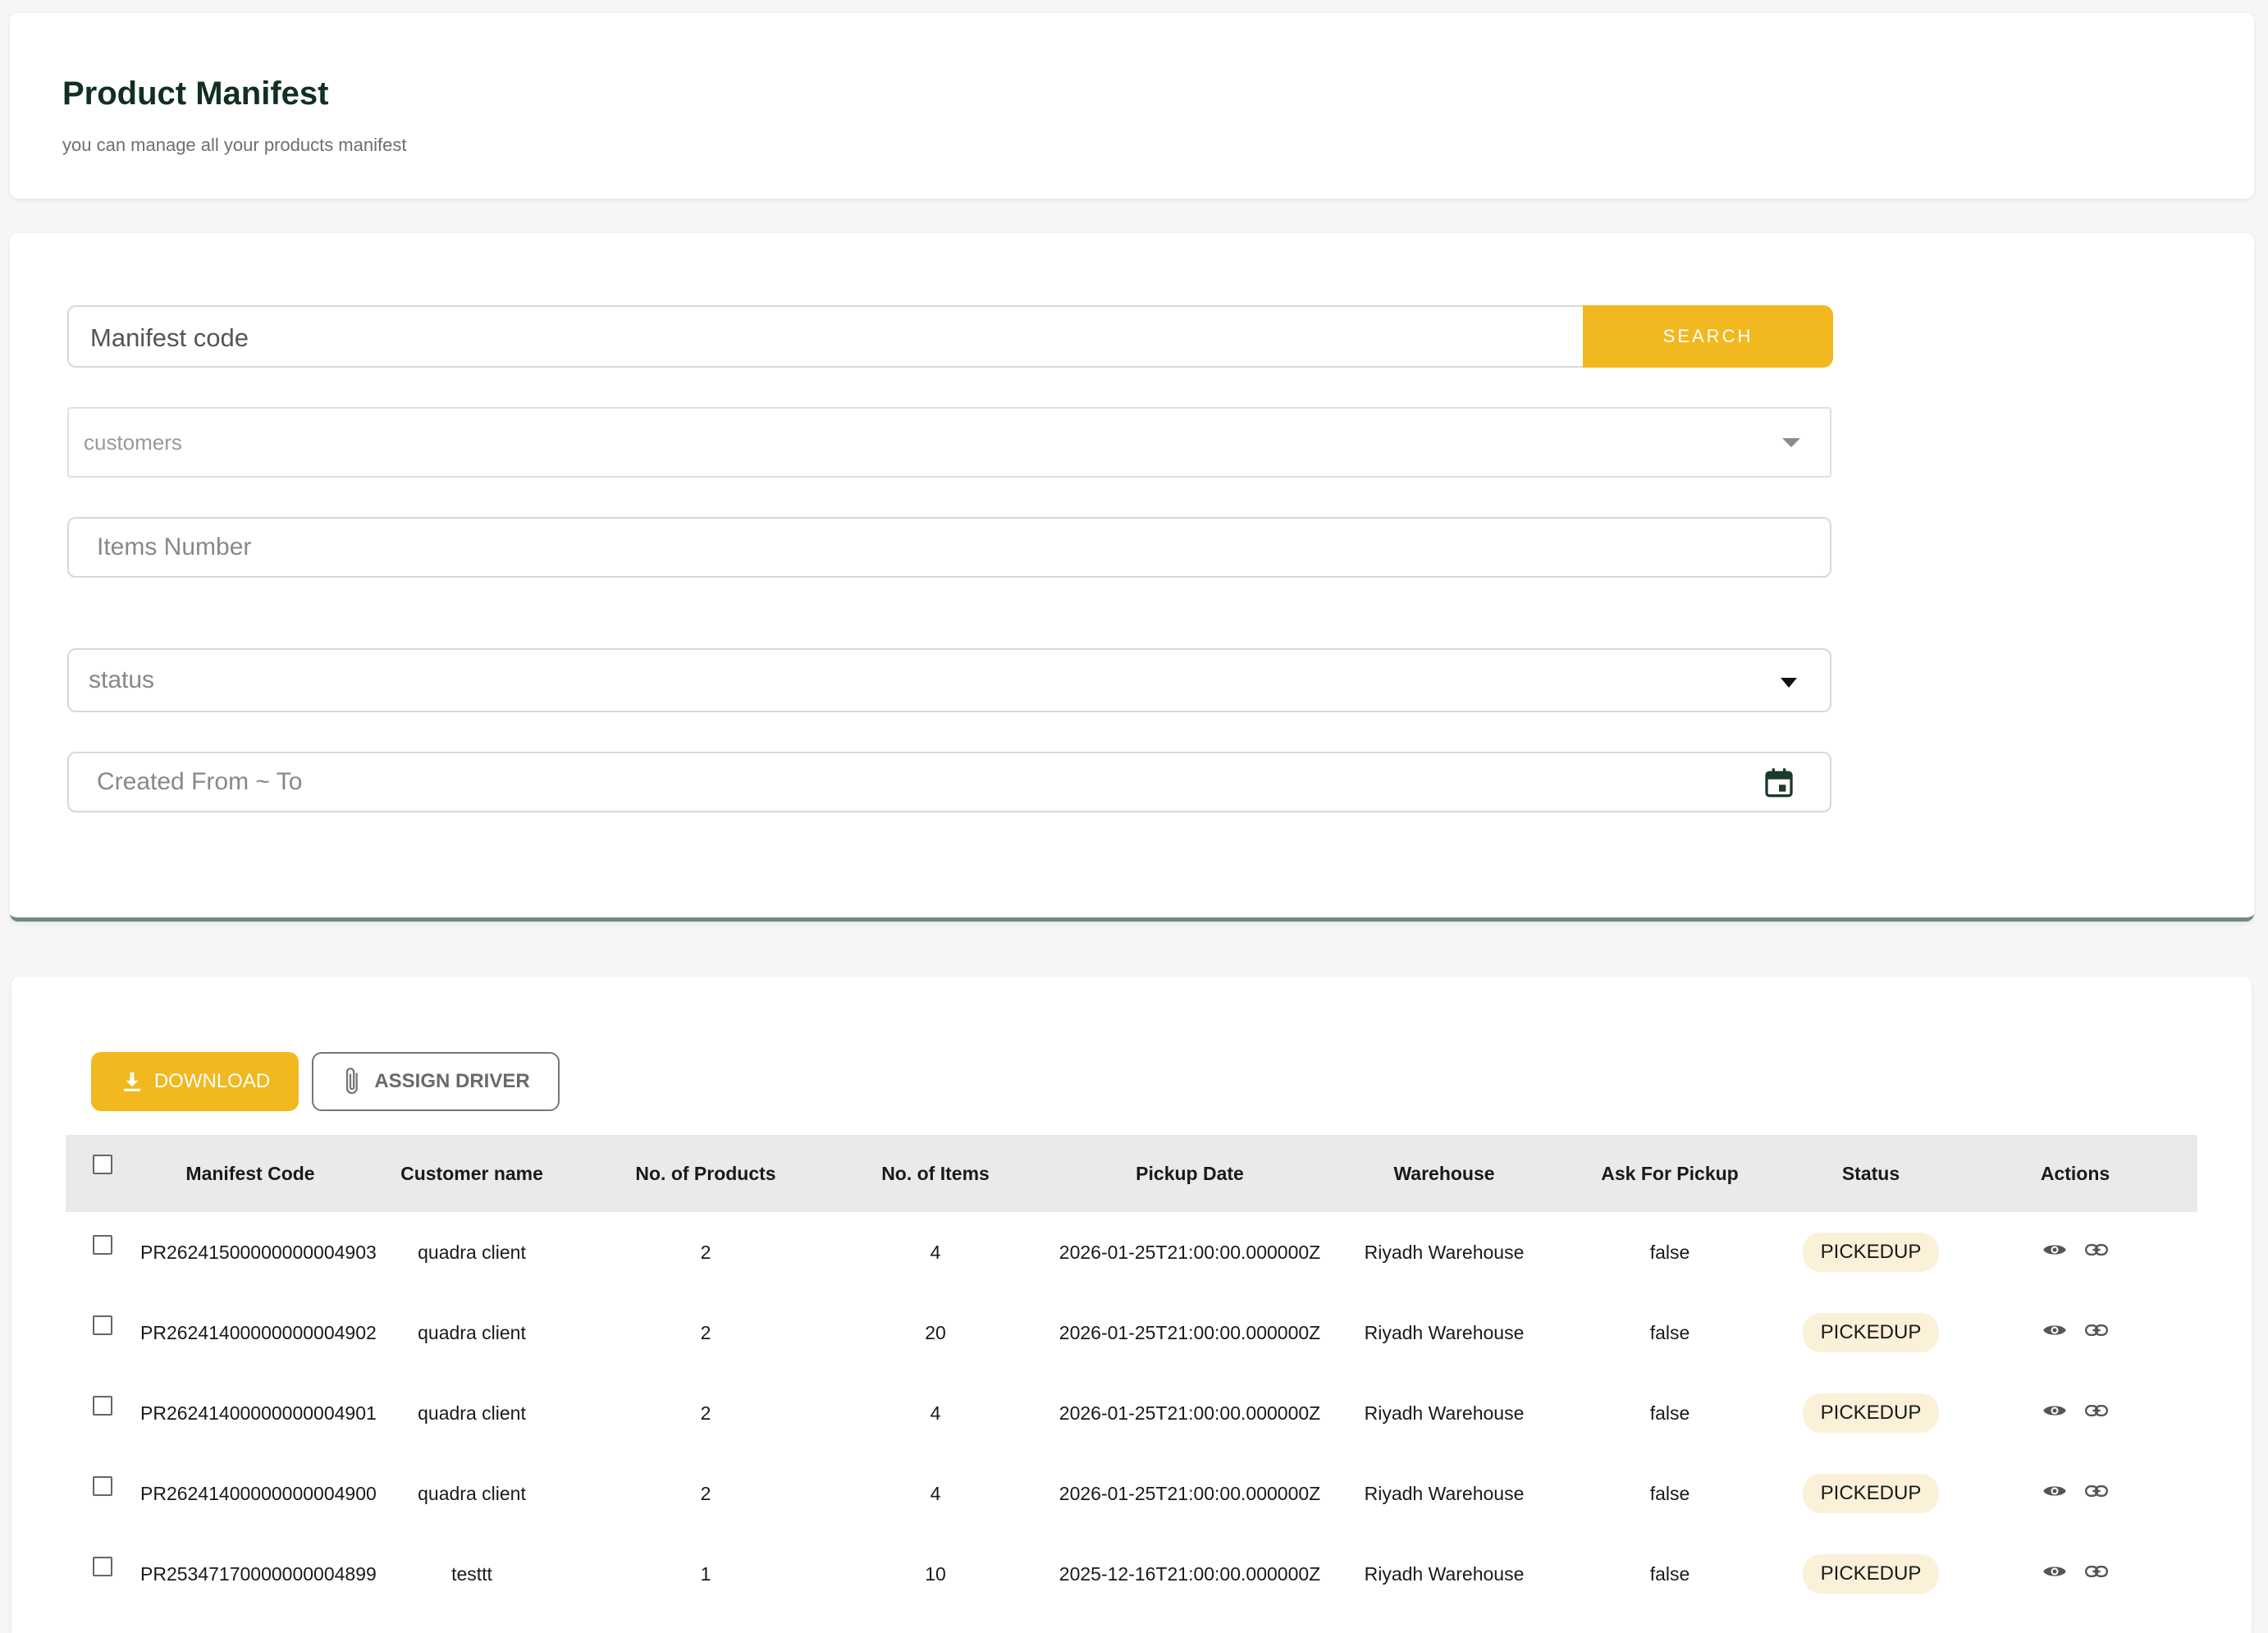 Image resolution: width=2268 pixels, height=1633 pixels. I want to click on assign-driver-label: ASSIGN DRIVER, so click(452, 1081).